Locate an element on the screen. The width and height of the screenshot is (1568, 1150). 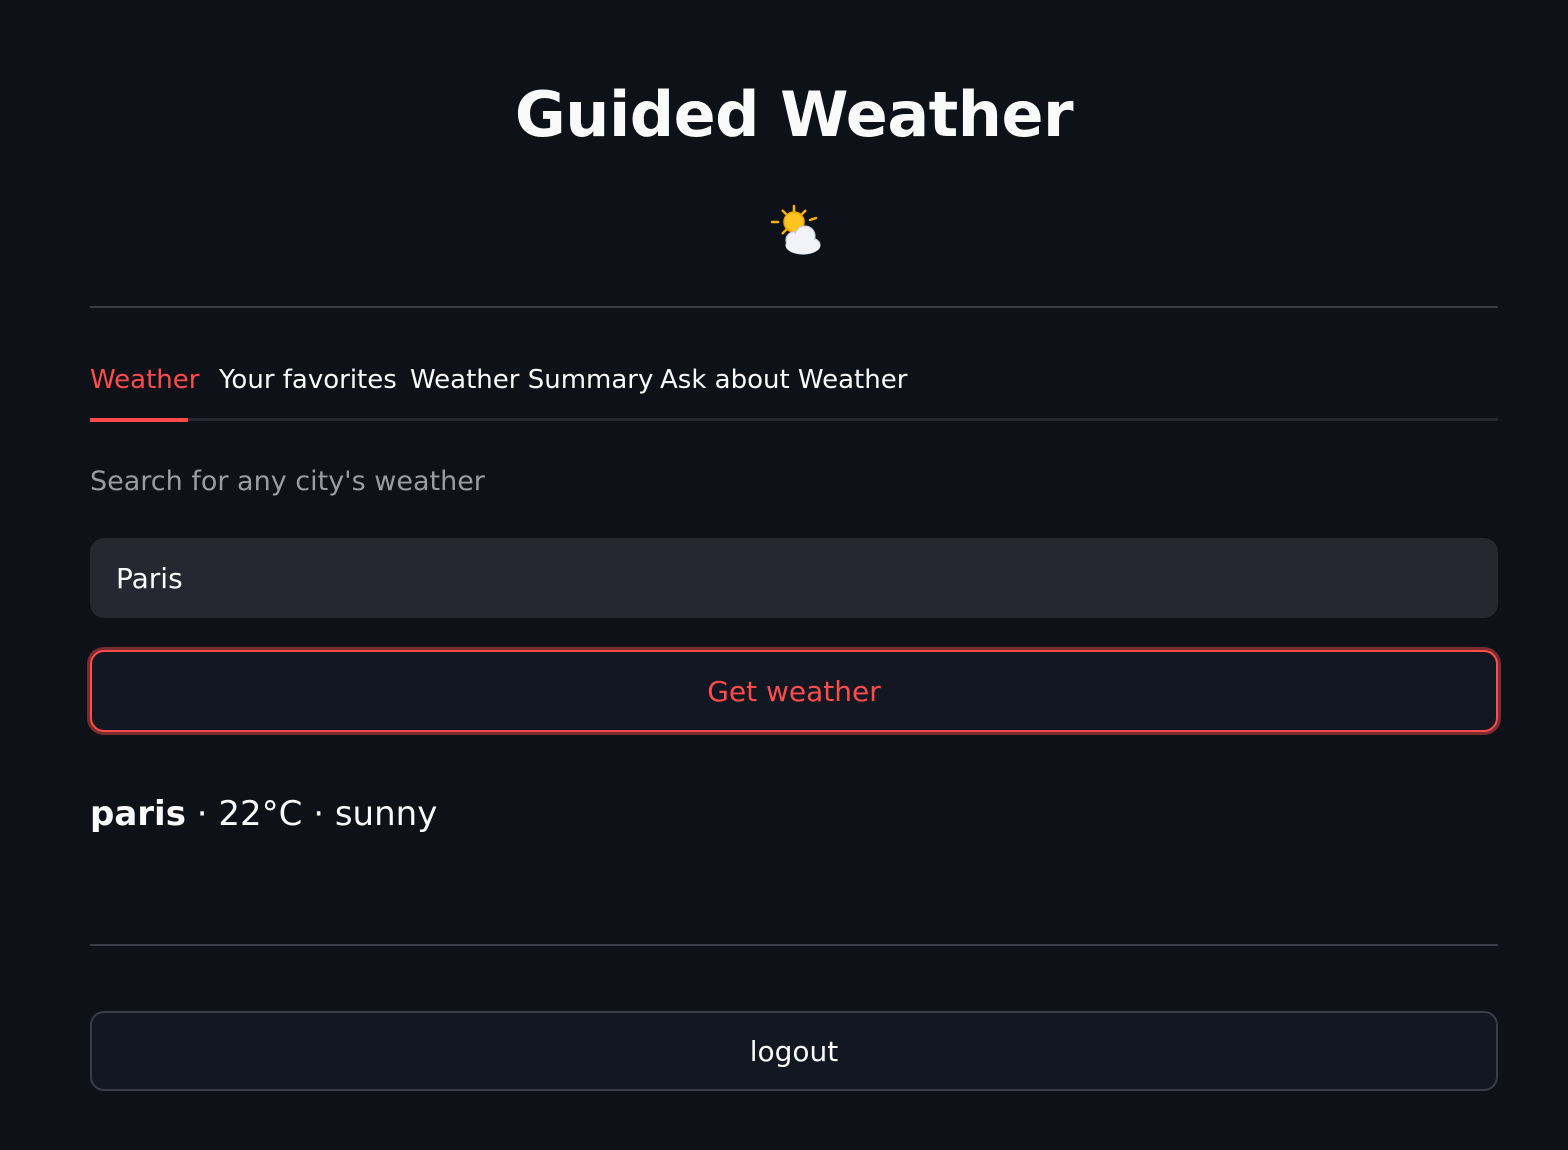
tab-weather-summary: Weather Summary is located at coordinates (531, 387).